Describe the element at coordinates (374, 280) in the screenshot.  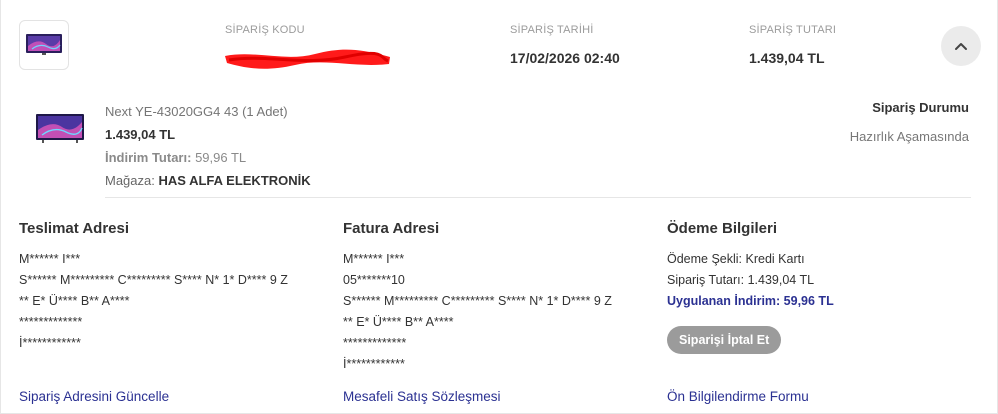
I see `invoice-line: 05*******10` at that location.